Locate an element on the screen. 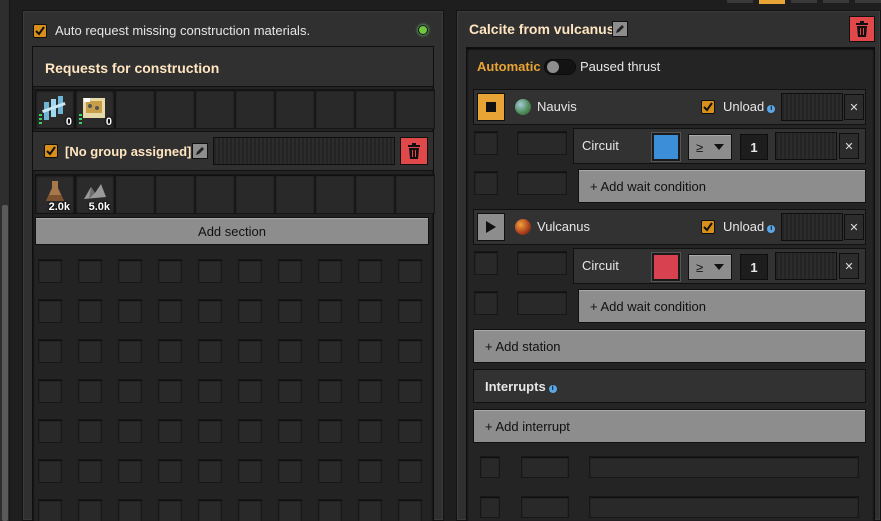 The height and width of the screenshot is (521, 881). station-filler is located at coordinates (812, 227).